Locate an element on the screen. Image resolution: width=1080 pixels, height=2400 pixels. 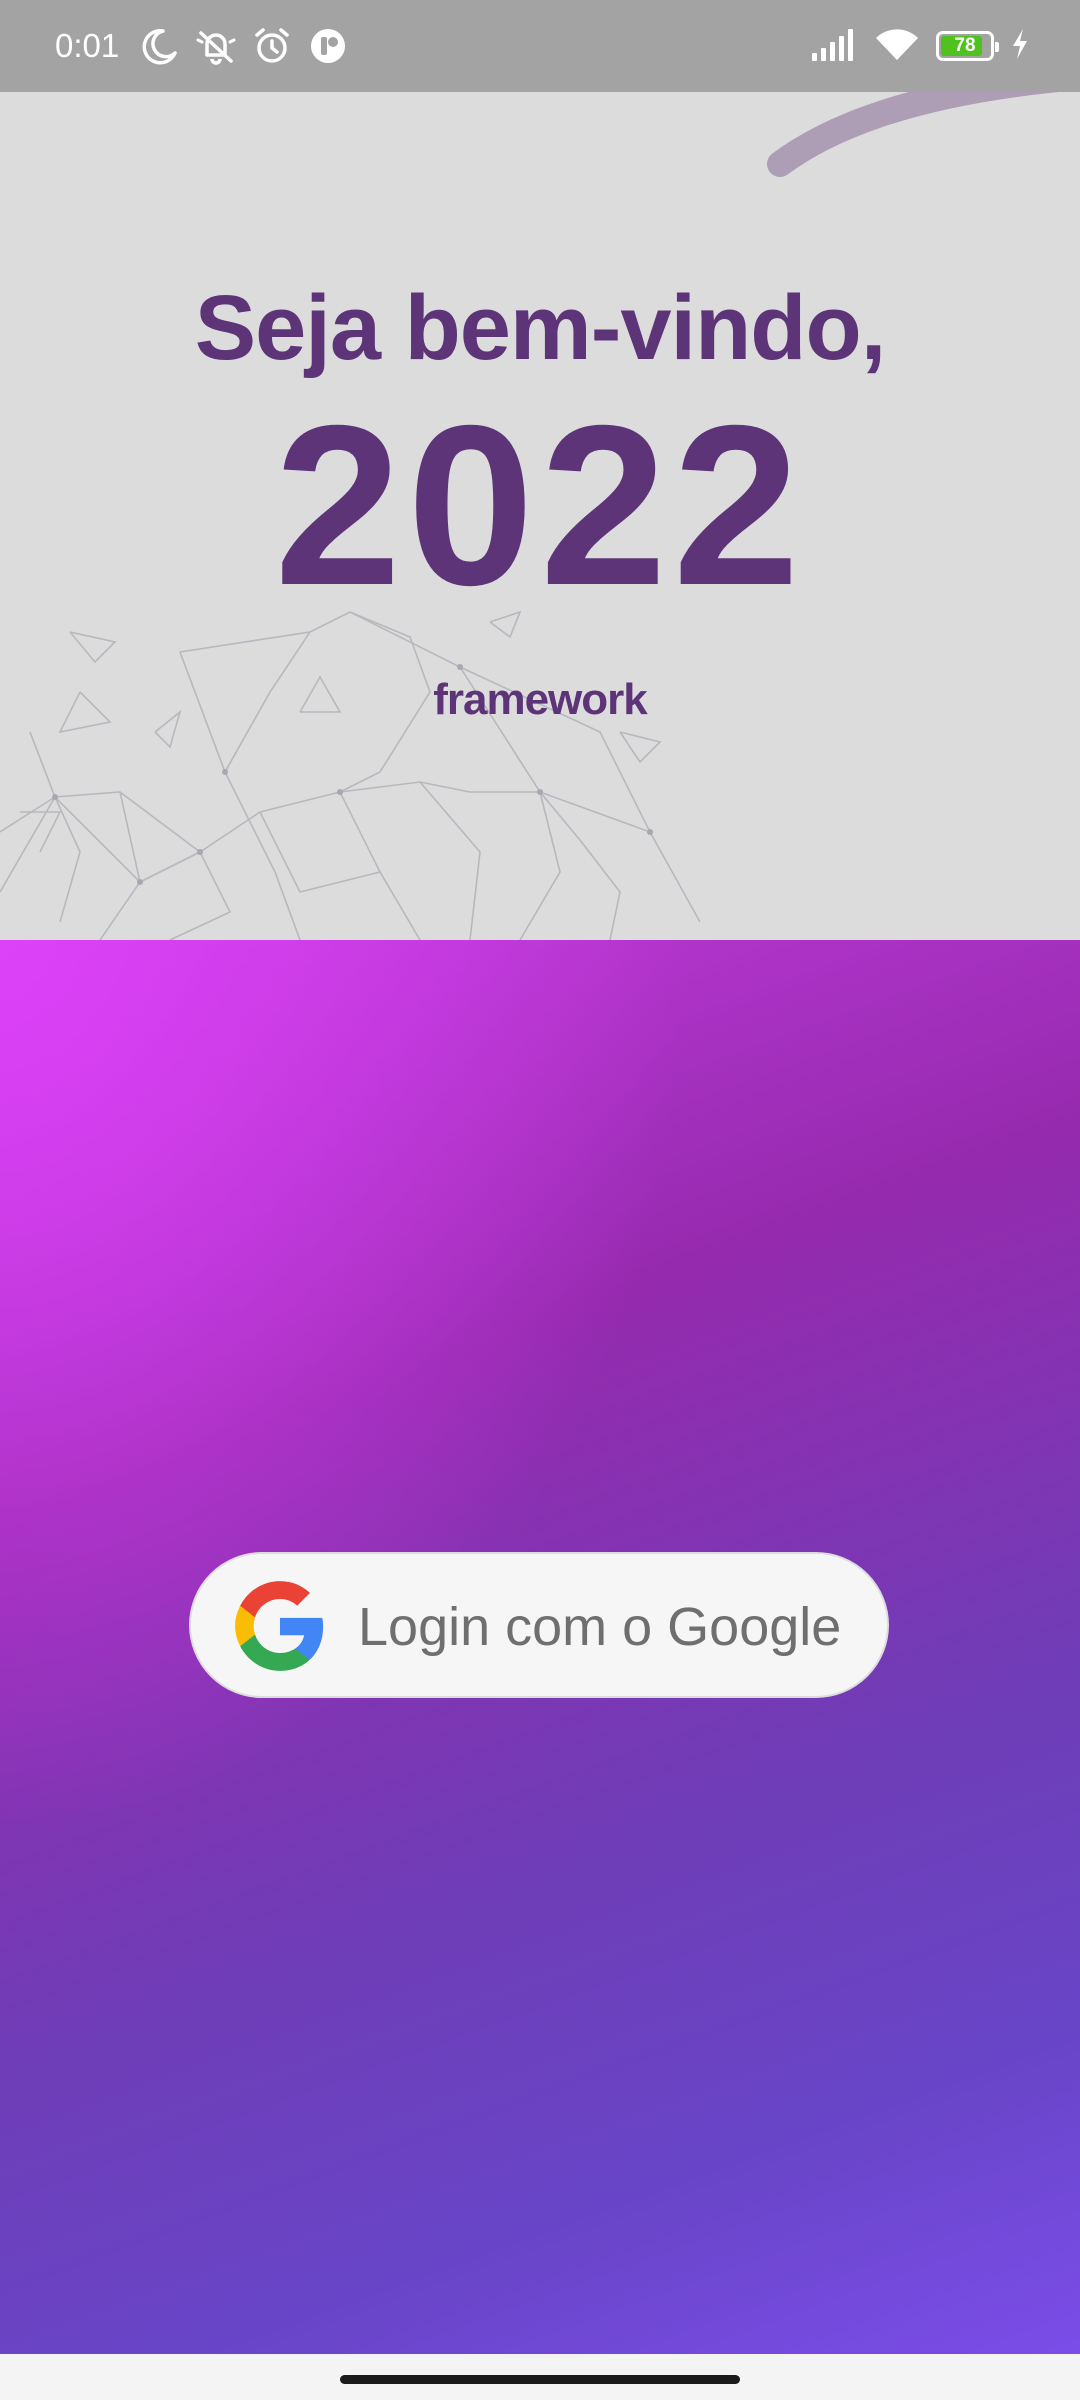
app-notification-icon is located at coordinates (328, 46).